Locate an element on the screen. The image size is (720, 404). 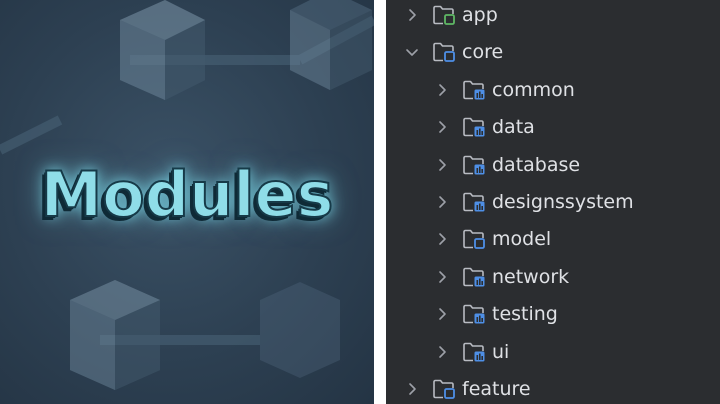
tree-item-label: network is located at coordinates (531, 276).